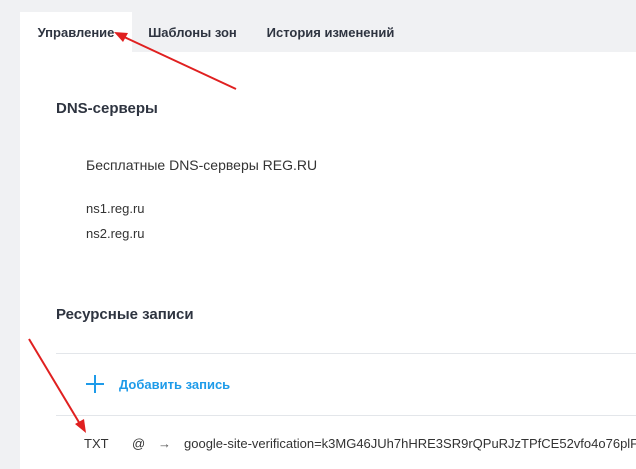 The height and width of the screenshot is (469, 636). Describe the element at coordinates (115, 208) in the screenshot. I see `nameserver-1: ns1.reg.ru` at that location.